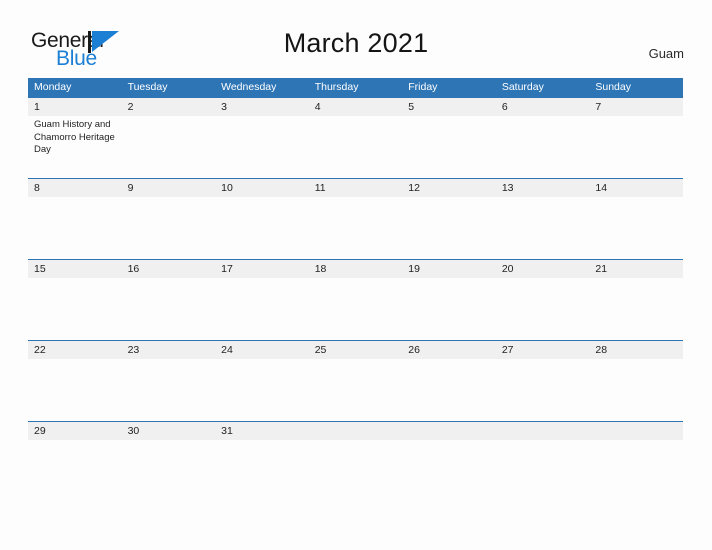 The image size is (712, 550). I want to click on day-number: 7, so click(598, 107).